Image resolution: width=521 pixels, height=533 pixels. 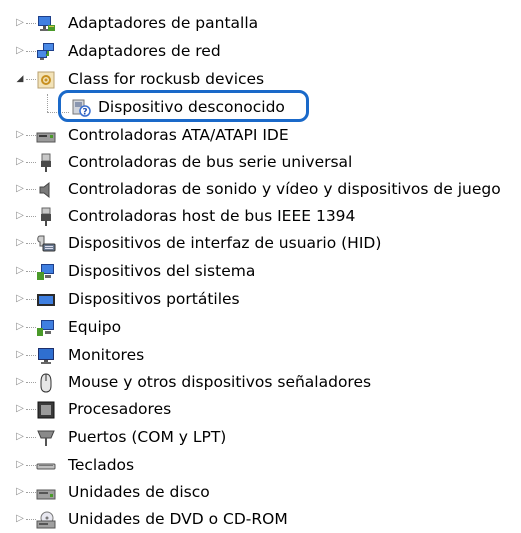 I want to click on tree-item-teclados: ▷ Teclados, so click(x=260, y=465).